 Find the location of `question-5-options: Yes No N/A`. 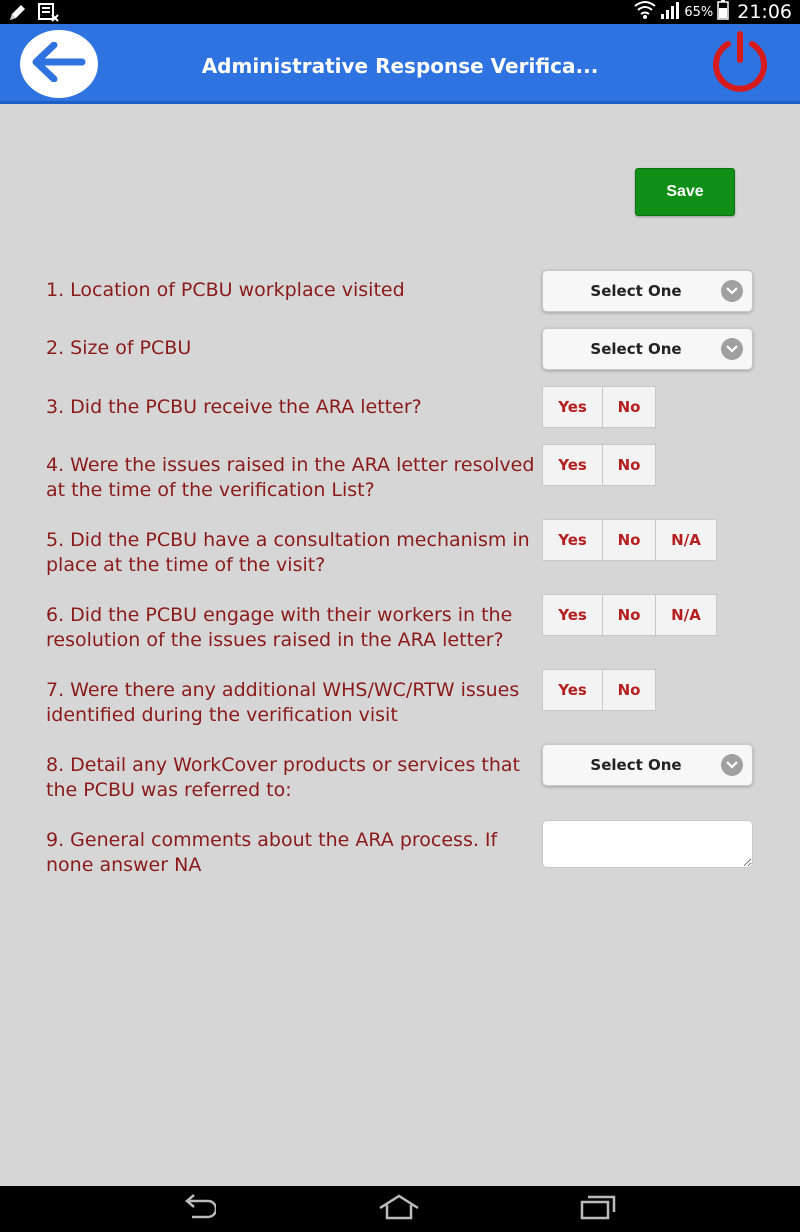

question-5-options: Yes No N/A is located at coordinates (629, 540).